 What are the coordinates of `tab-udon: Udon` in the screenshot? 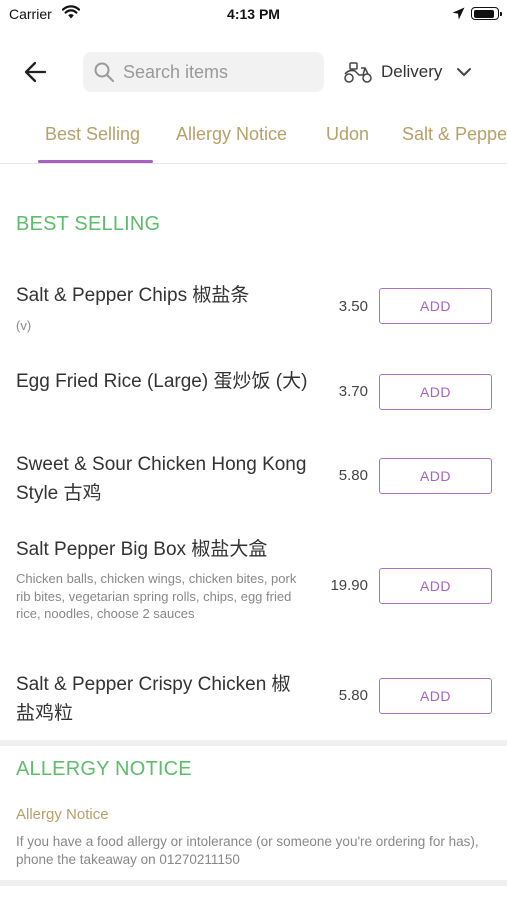 It's located at (347, 134).